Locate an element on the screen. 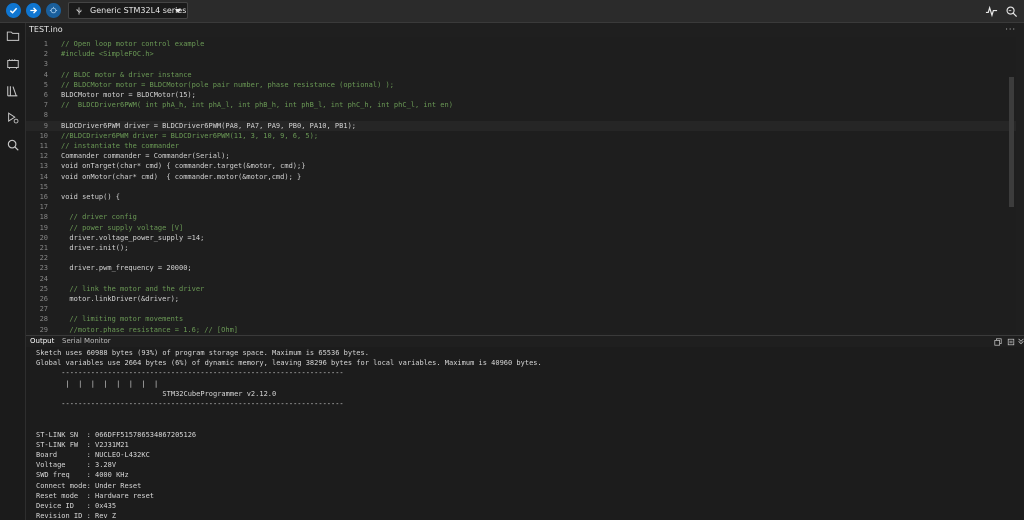 This screenshot has height=520, width=1024. code-line: 17 is located at coordinates (521, 207).